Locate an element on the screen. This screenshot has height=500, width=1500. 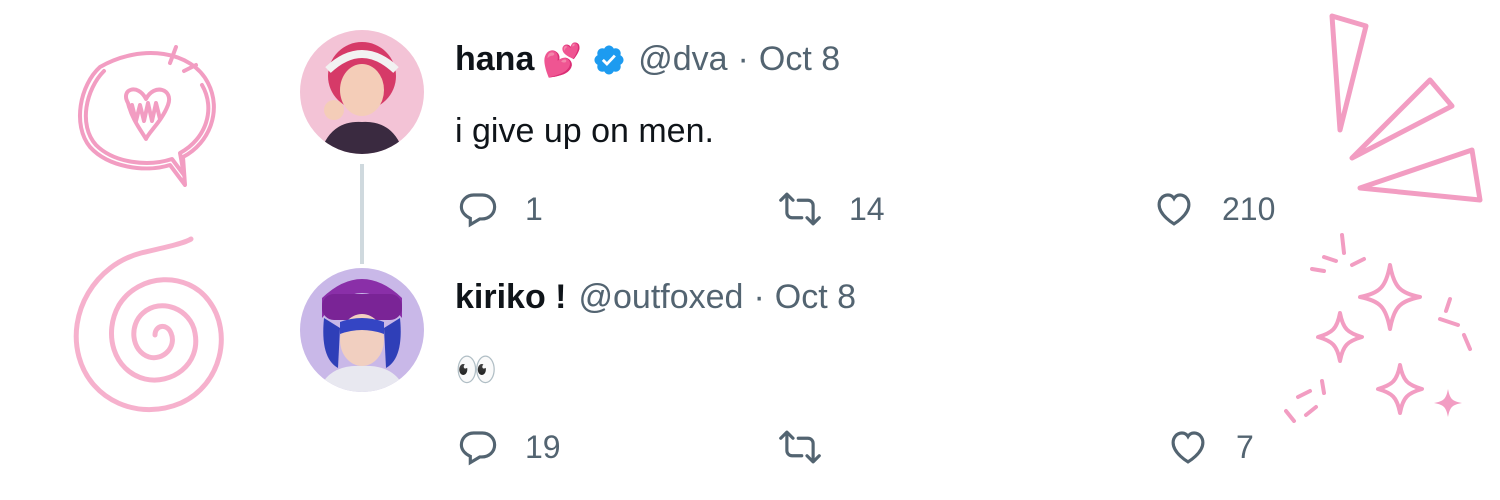
retweet-button: 14 is located at coordinates (831, 209).